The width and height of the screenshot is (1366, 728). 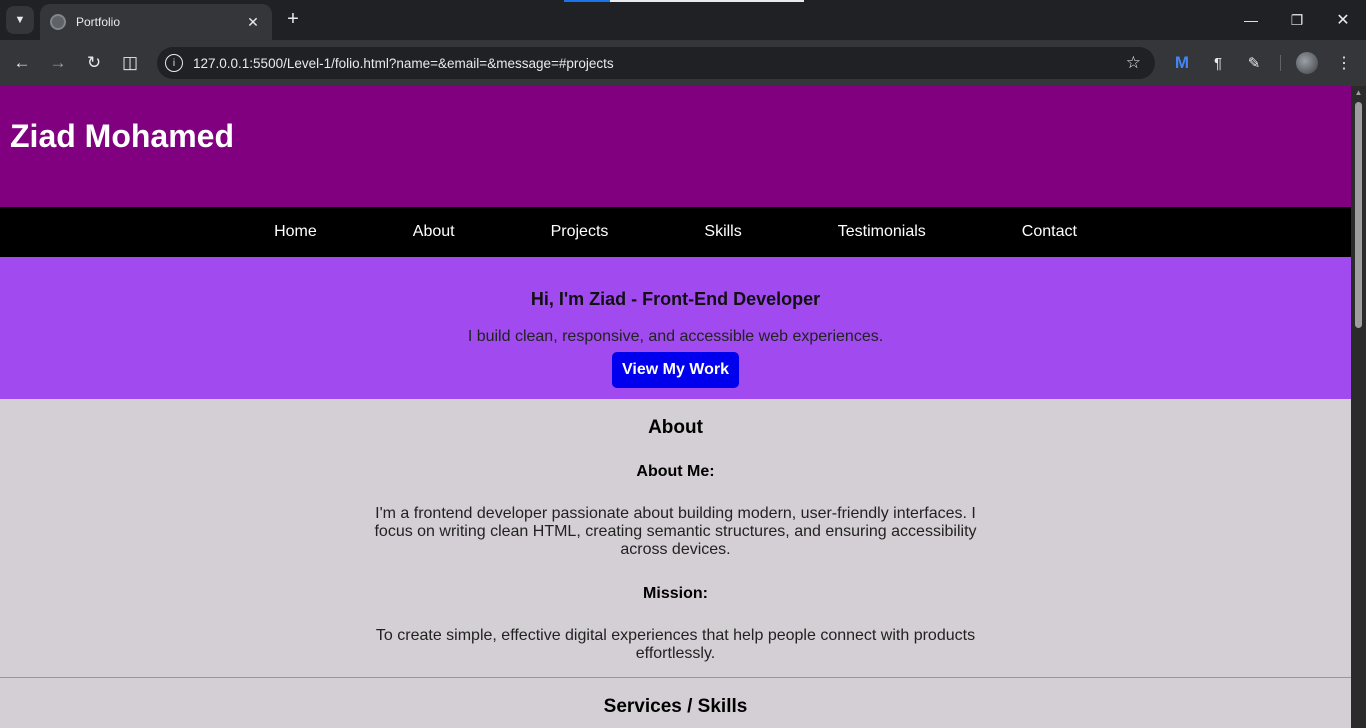 What do you see at coordinates (174, 63) in the screenshot?
I see `site-info-icon: i` at bounding box center [174, 63].